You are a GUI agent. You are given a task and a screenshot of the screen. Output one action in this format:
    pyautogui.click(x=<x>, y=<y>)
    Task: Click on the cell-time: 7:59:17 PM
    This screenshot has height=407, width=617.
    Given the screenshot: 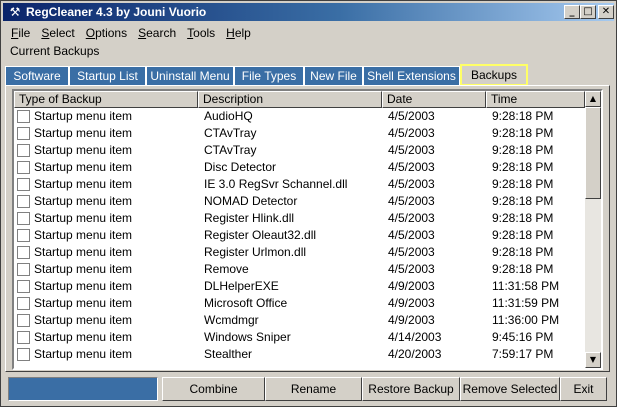 What is the action you would take?
    pyautogui.click(x=523, y=354)
    